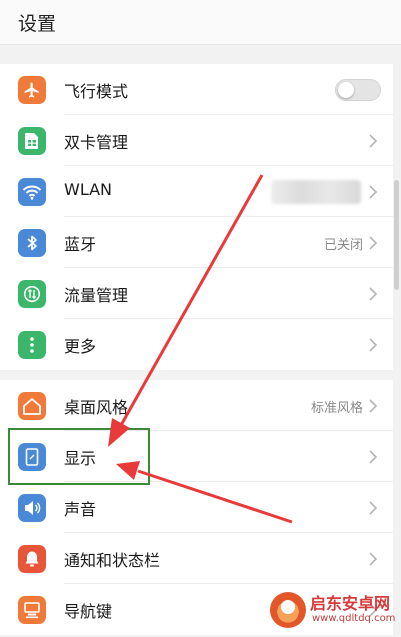  I want to click on watermark-logo, so click(288, 610).